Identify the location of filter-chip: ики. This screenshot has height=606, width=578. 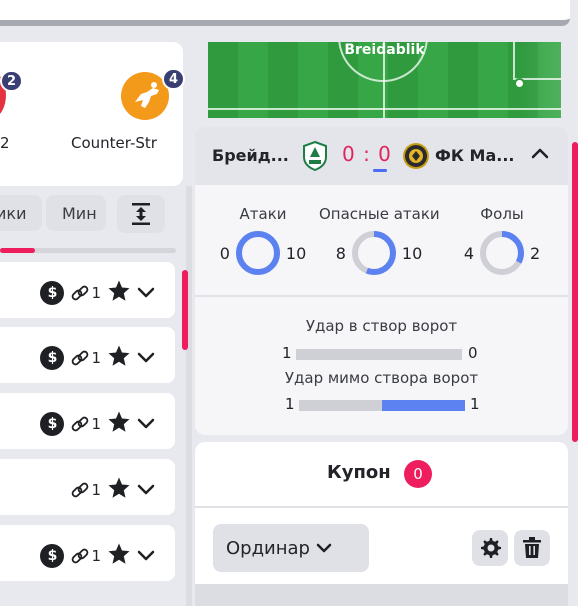
(21, 213).